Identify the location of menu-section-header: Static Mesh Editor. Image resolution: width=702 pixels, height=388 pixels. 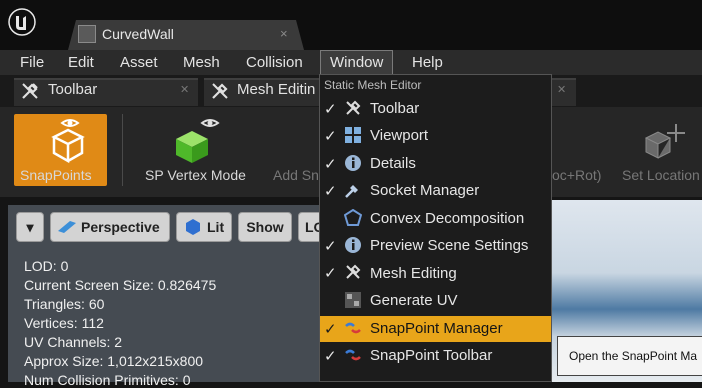
(373, 85).